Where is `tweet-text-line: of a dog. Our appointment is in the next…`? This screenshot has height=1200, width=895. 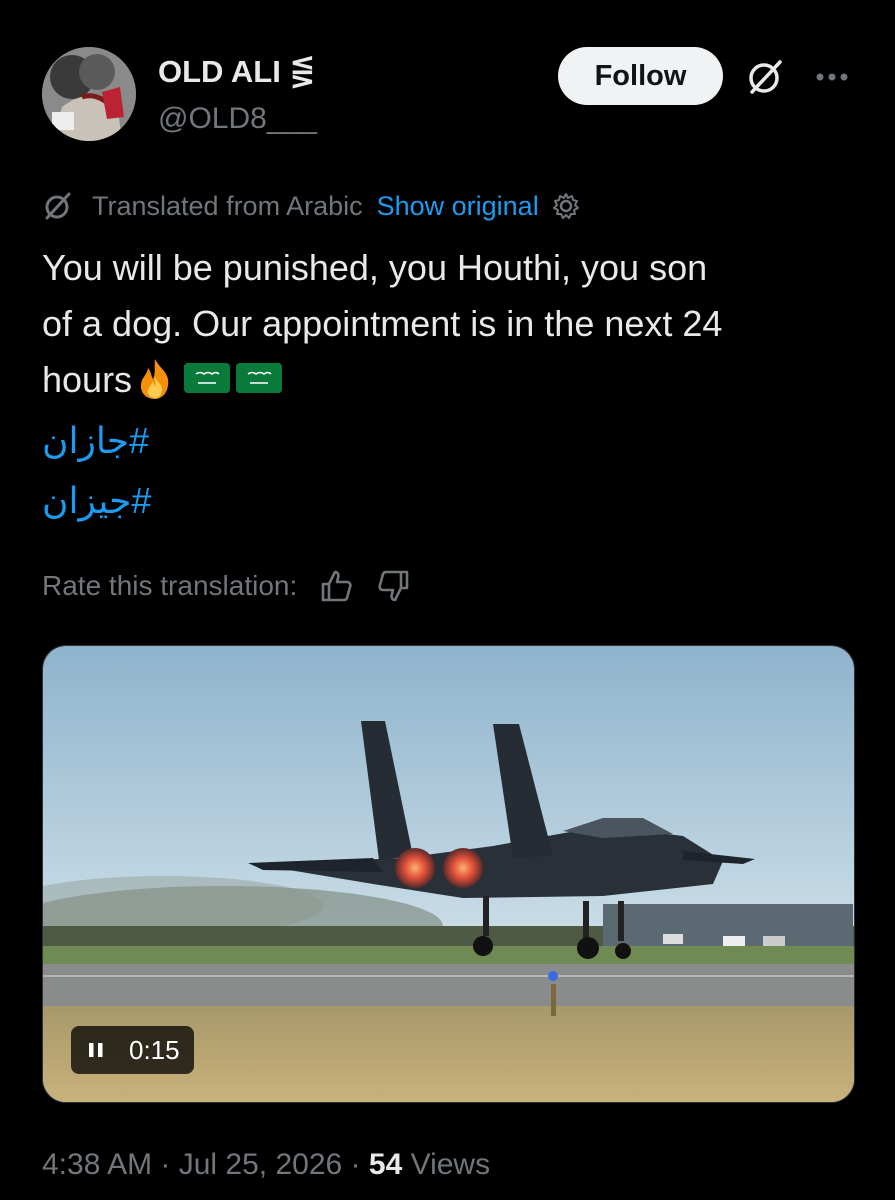
tweet-text-line: of a dog. Our appointment is in the next… is located at coordinates (382, 323).